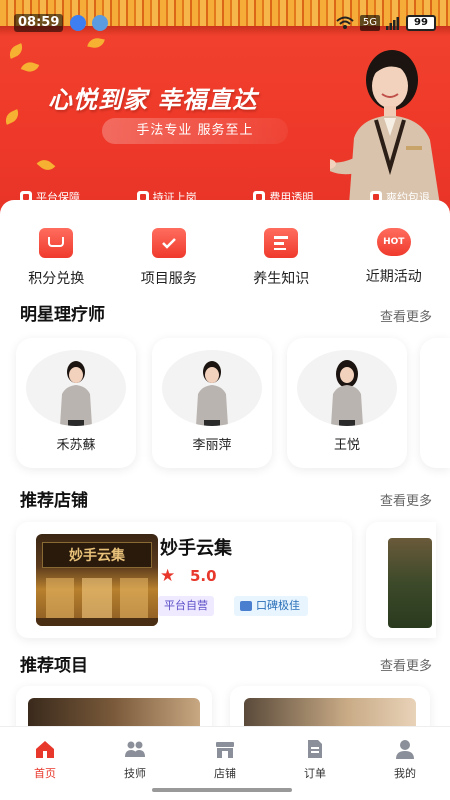  What do you see at coordinates (56, 243) in the screenshot?
I see `shopping-bag-icon` at bounding box center [56, 243].